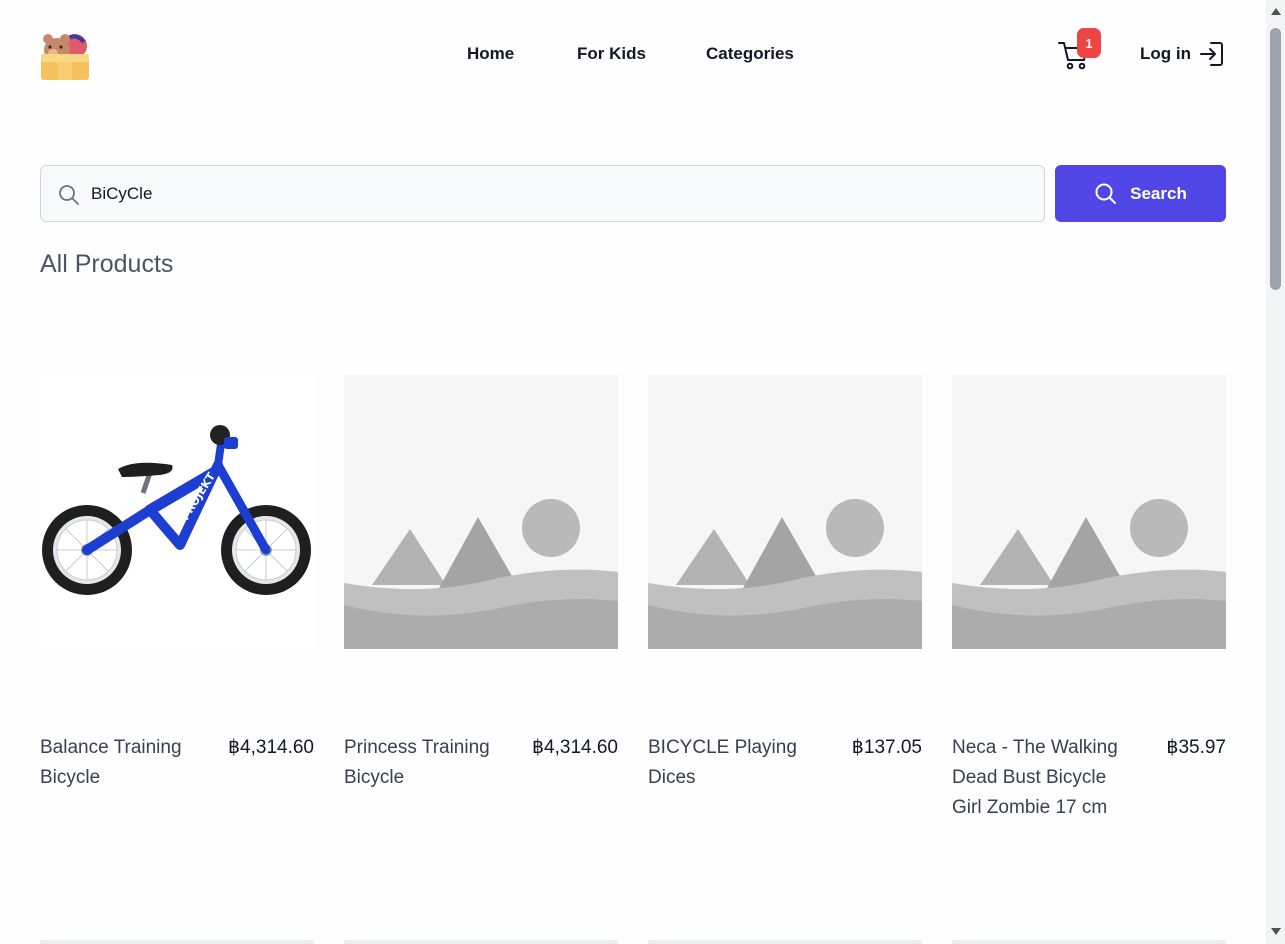 The image size is (1285, 944). Describe the element at coordinates (1106, 193) in the screenshot. I see `search-button-icon` at that location.